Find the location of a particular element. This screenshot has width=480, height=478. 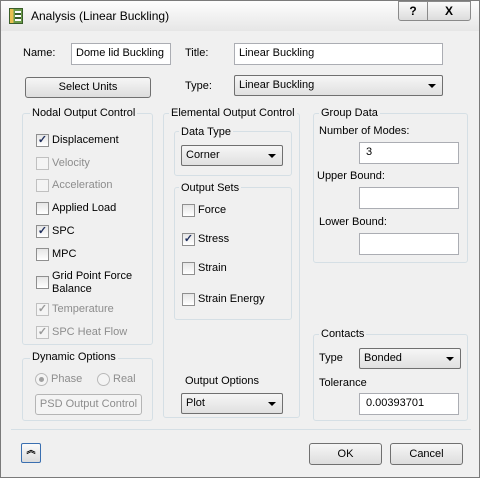

expand-icon: ︽ is located at coordinates (31, 453).